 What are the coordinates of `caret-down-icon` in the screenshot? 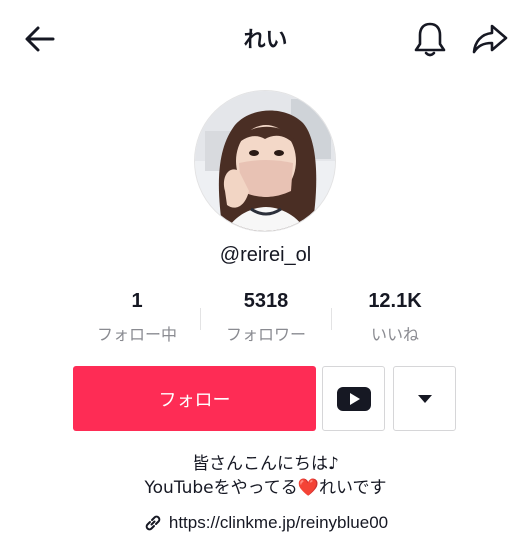 It's located at (424, 398).